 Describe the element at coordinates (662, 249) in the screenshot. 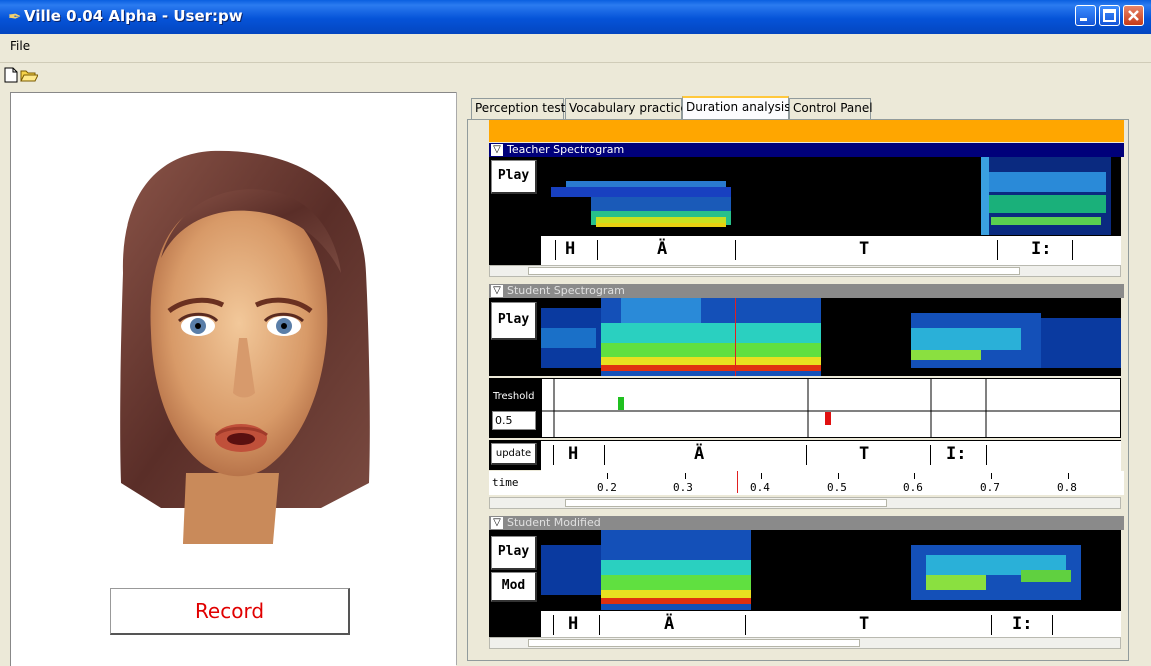

I see `teacher-segment-a: Ä` at that location.